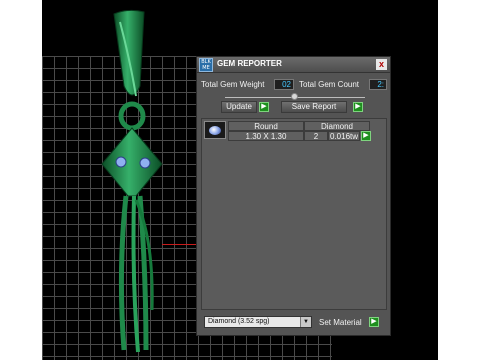  Describe the element at coordinates (293, 65) in the screenshot. I see `dialog-titlebar: BLK ME GEM REPORTER x` at that location.